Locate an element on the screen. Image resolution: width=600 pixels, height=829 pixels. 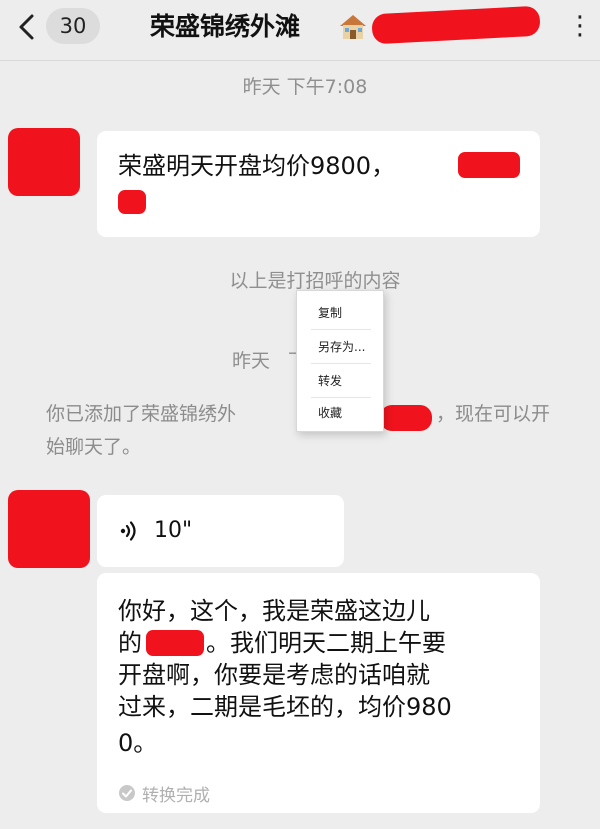
back-button is located at coordinates (28, 27).